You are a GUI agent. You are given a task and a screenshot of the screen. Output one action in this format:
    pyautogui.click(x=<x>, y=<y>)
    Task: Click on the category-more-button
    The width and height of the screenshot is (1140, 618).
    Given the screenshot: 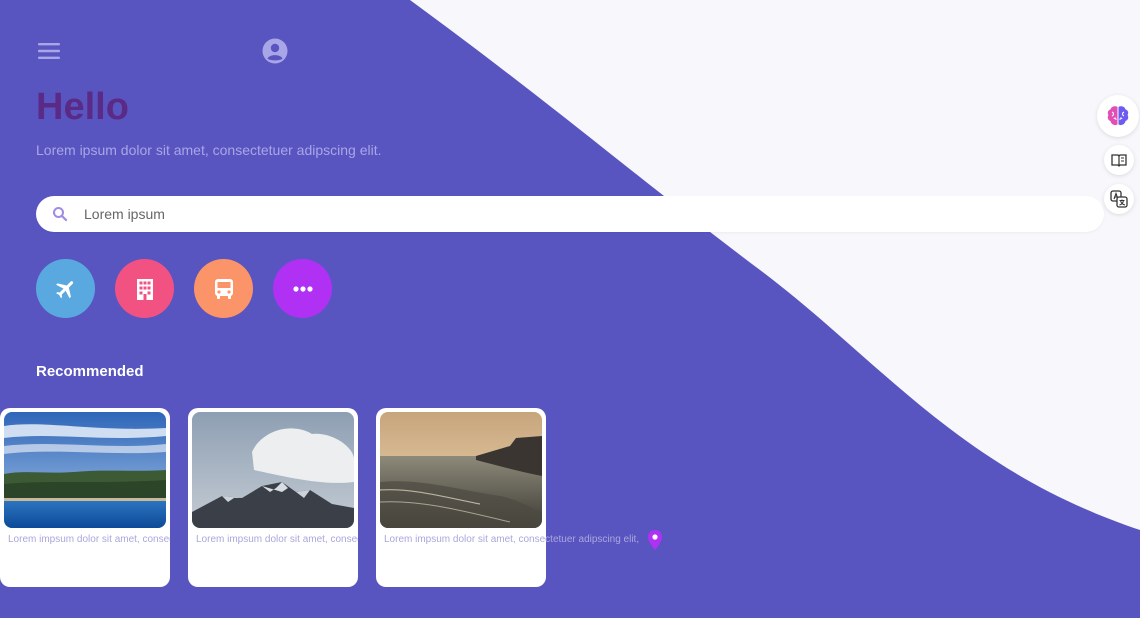 What is the action you would take?
    pyautogui.click(x=302, y=288)
    